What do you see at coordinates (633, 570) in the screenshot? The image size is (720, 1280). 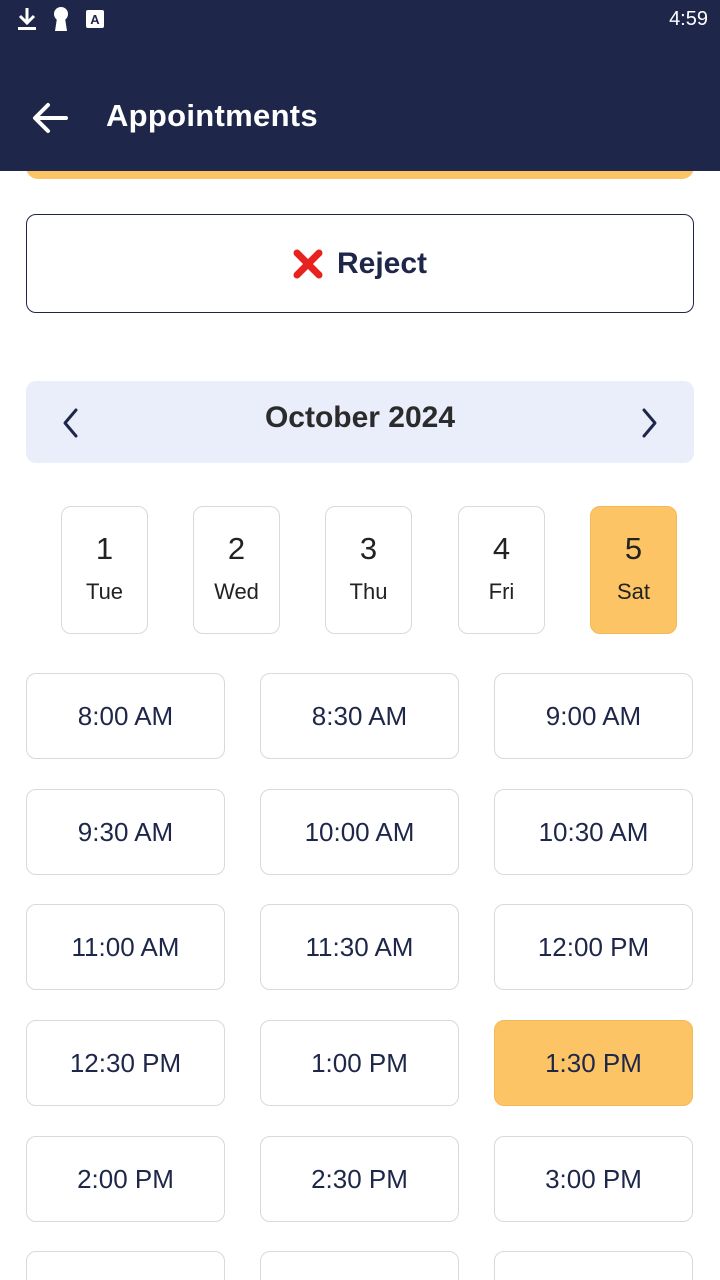 I see `day-card-selected: 5 Sat` at bounding box center [633, 570].